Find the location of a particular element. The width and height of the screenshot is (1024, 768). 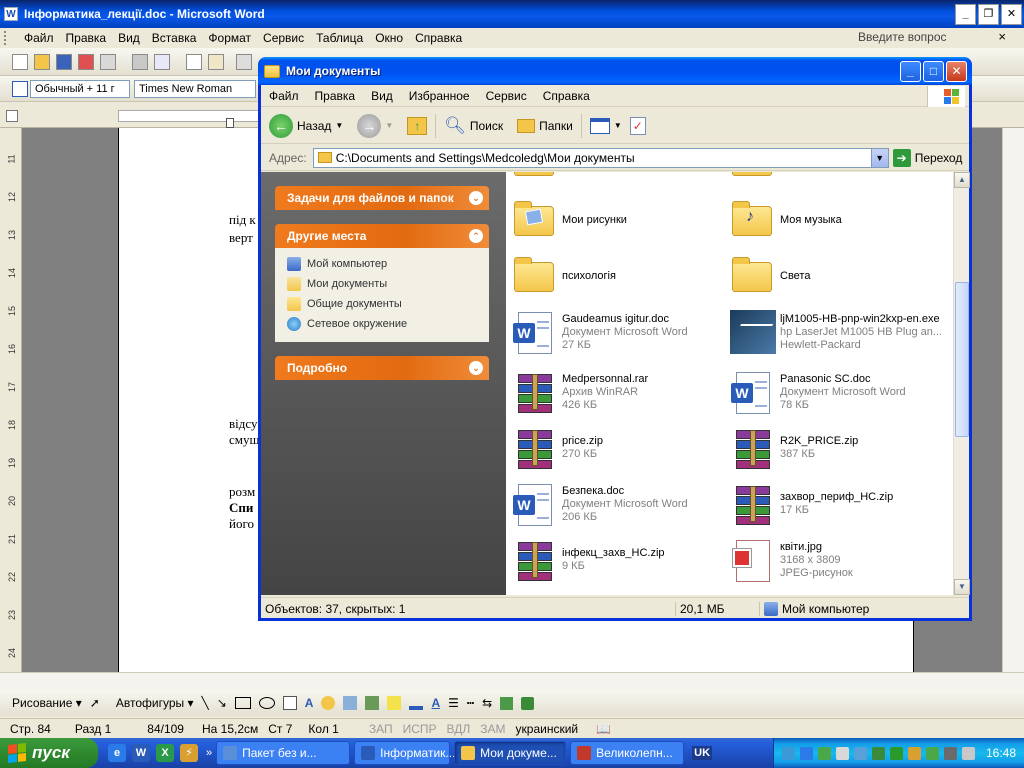

file-item: квіти.jpg 3168 x 3809 JPEG-рисунок is located at coordinates (838, 560).